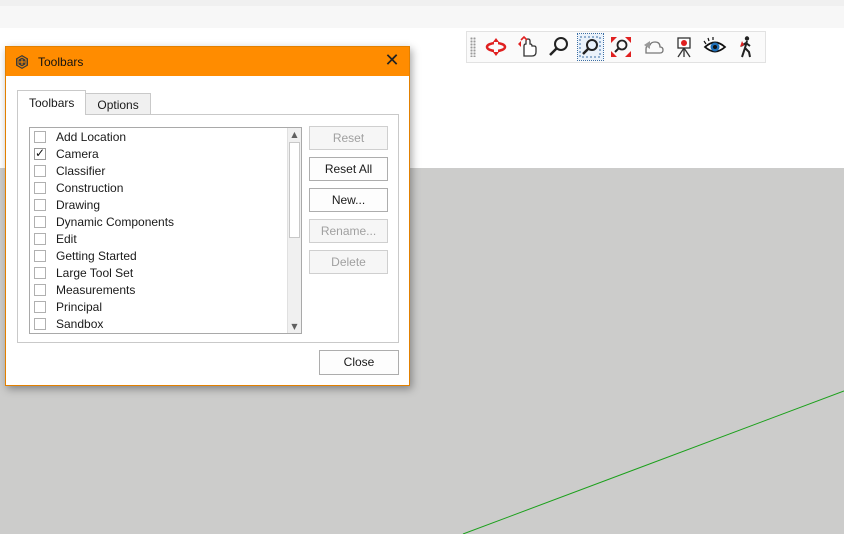 This screenshot has height=534, width=844. What do you see at coordinates (473, 47) in the screenshot?
I see `toolbar-grip` at bounding box center [473, 47].